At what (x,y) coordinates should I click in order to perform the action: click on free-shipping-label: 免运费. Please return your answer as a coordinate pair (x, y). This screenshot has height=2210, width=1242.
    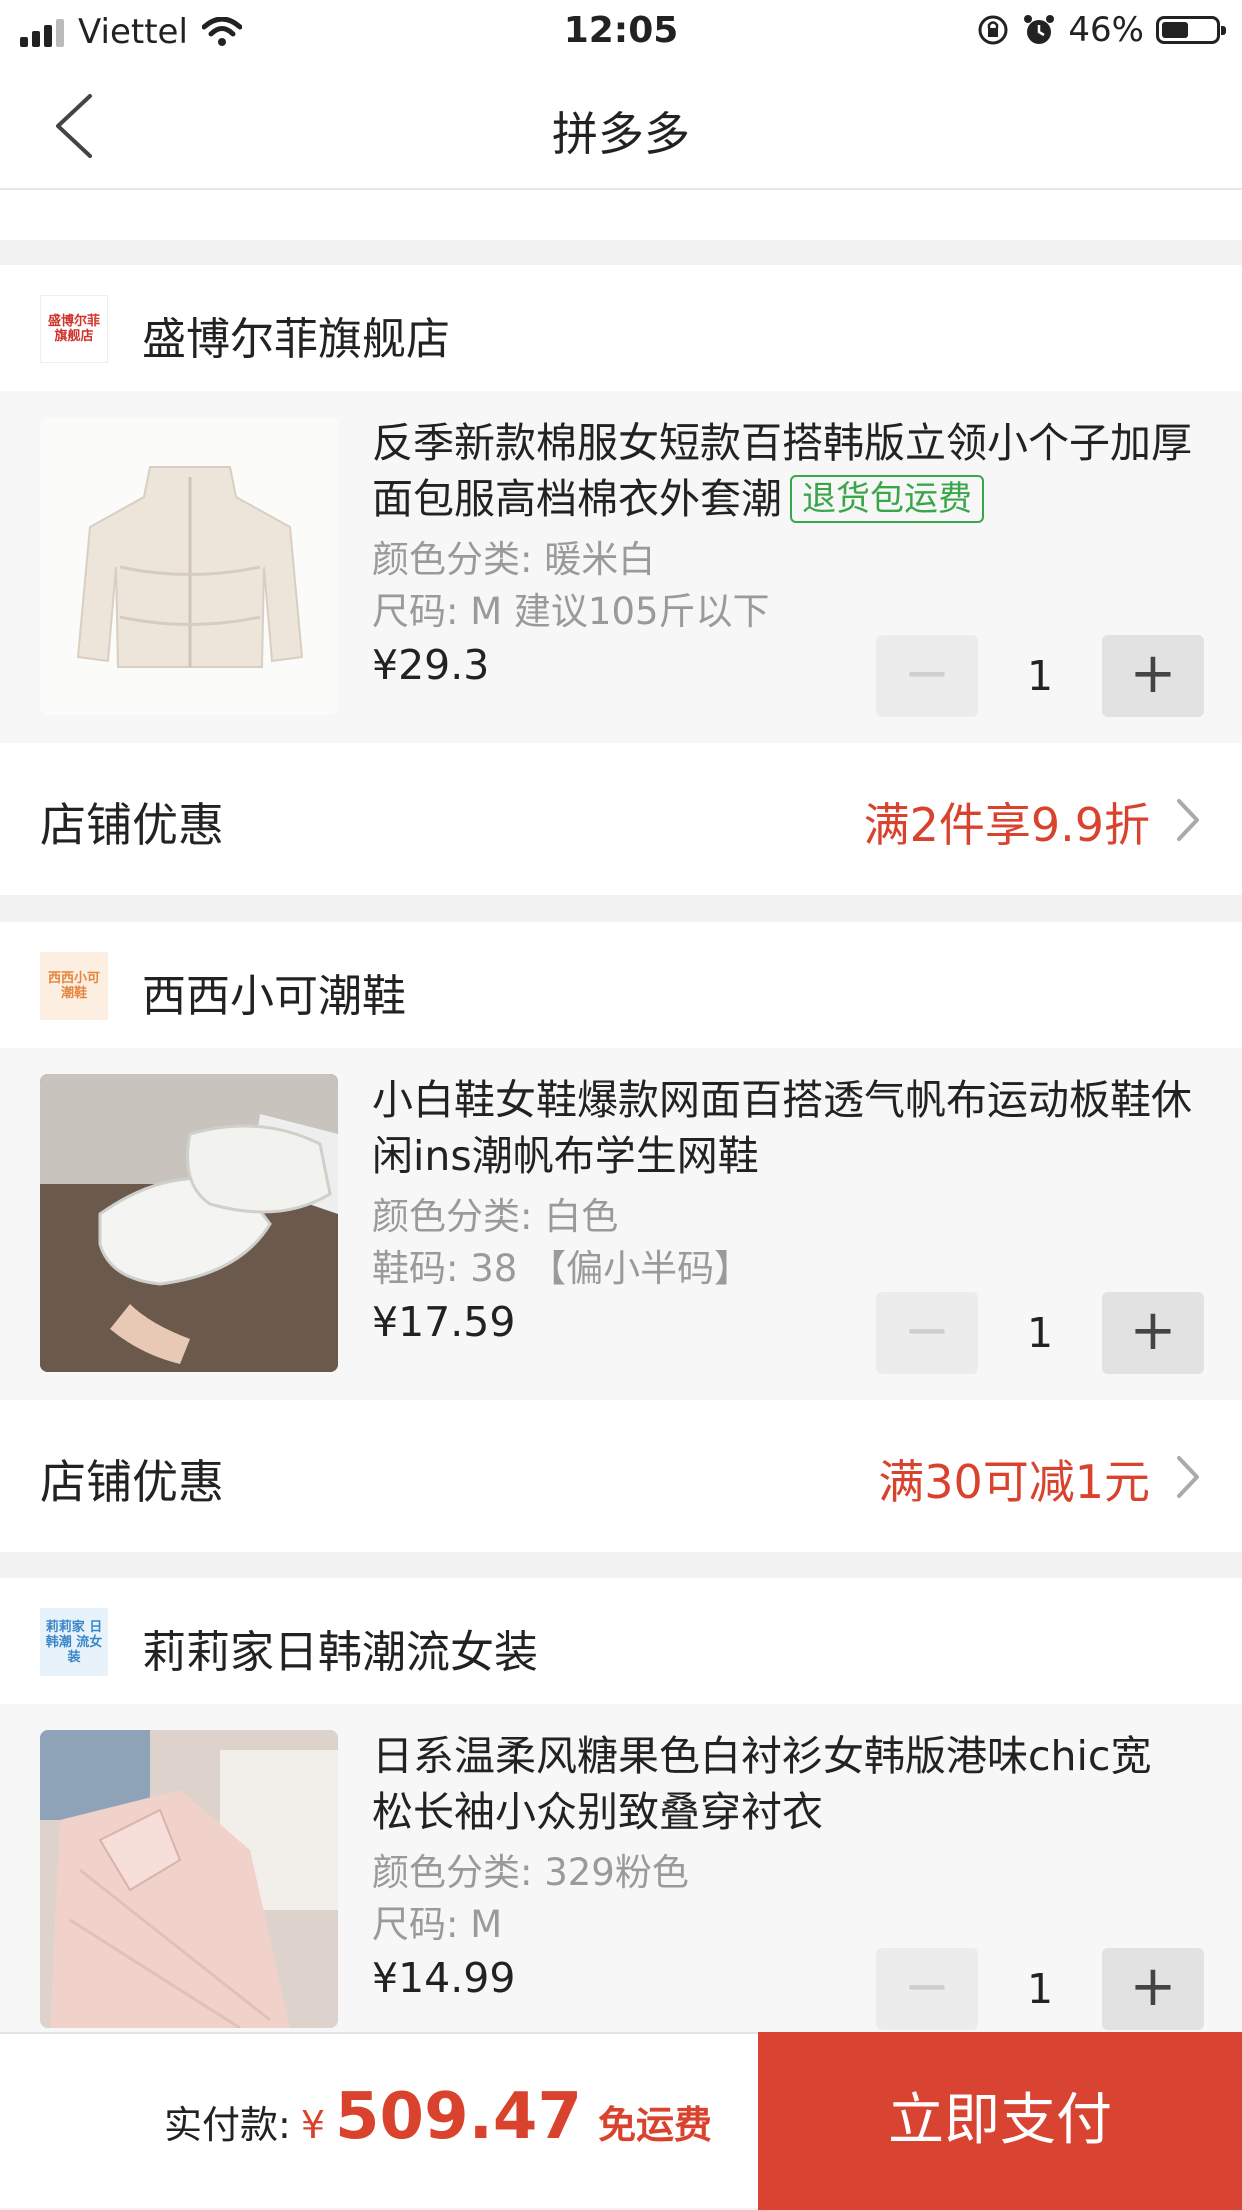
    Looking at the image, I should click on (654, 2125).